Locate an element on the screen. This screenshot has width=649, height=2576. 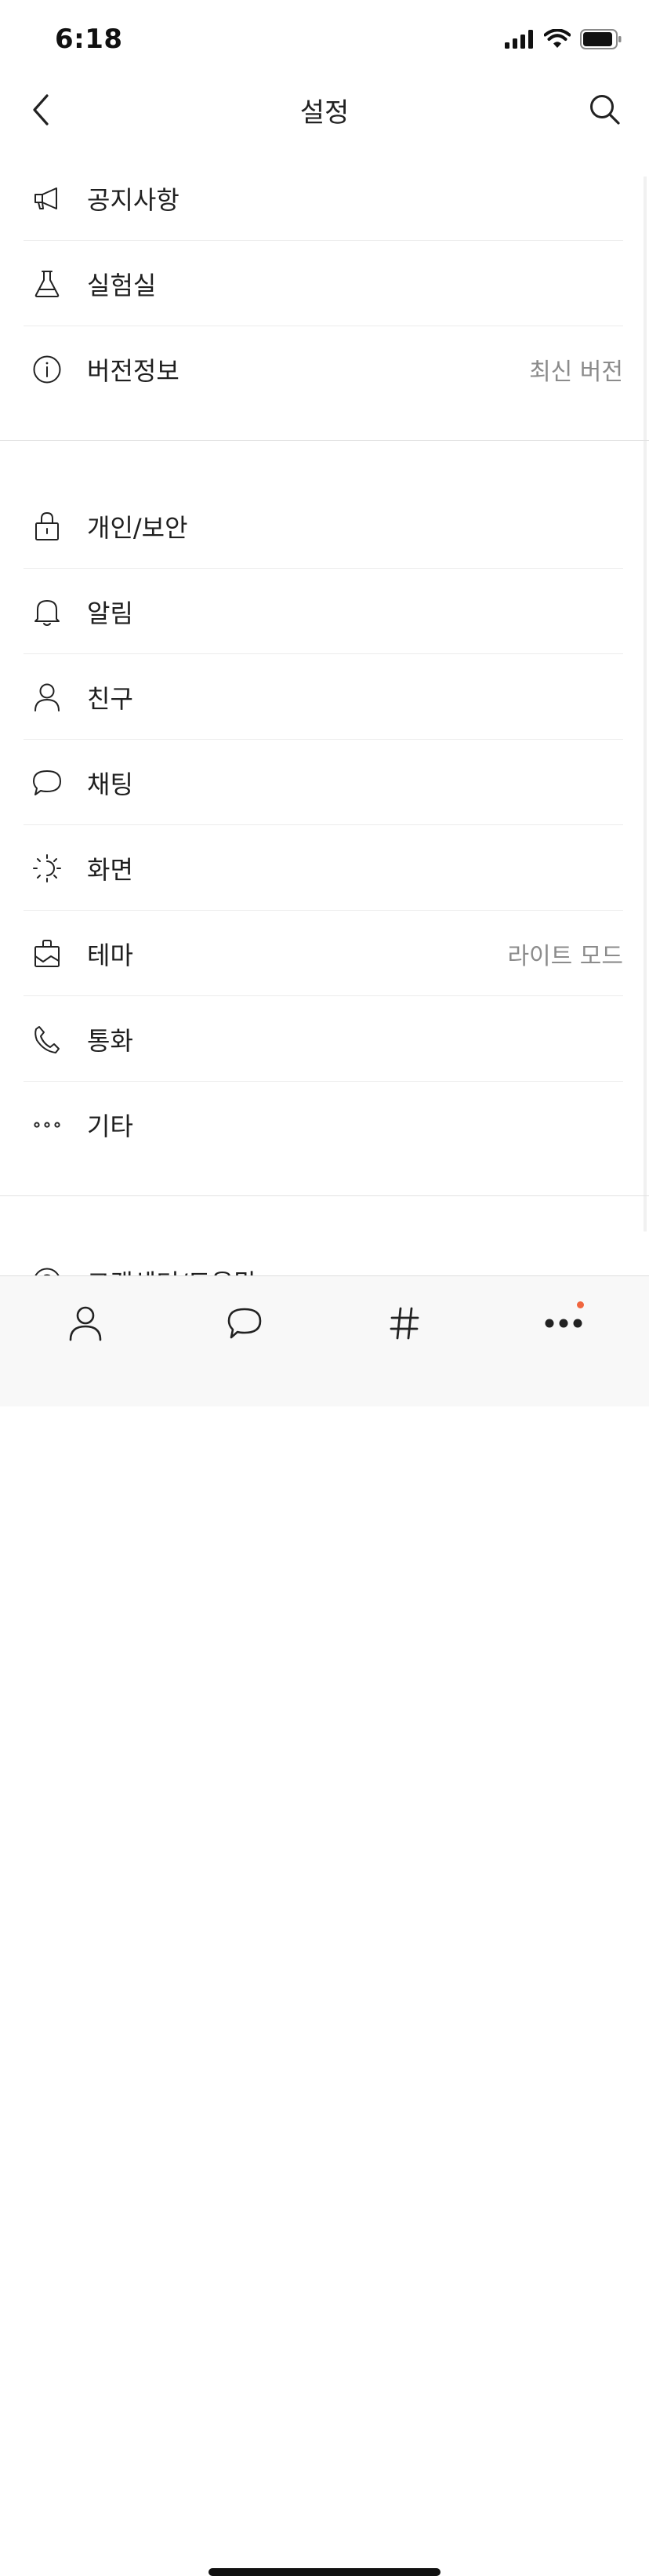
settings-item-label: 공지사항 is located at coordinates (133, 199).